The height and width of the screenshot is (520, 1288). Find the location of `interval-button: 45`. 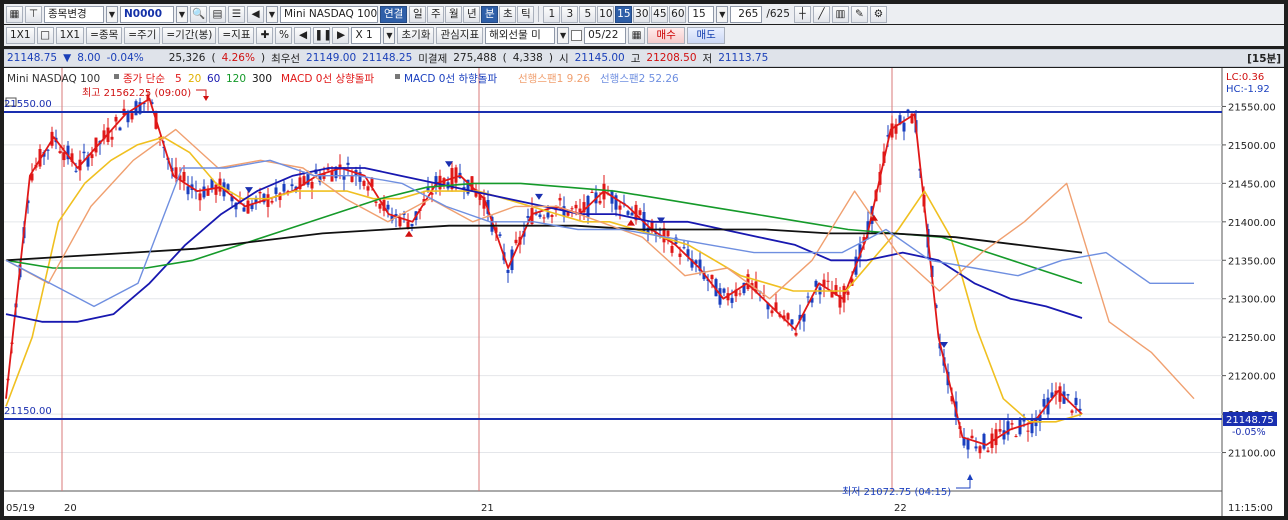

interval-button: 45 is located at coordinates (660, 14).